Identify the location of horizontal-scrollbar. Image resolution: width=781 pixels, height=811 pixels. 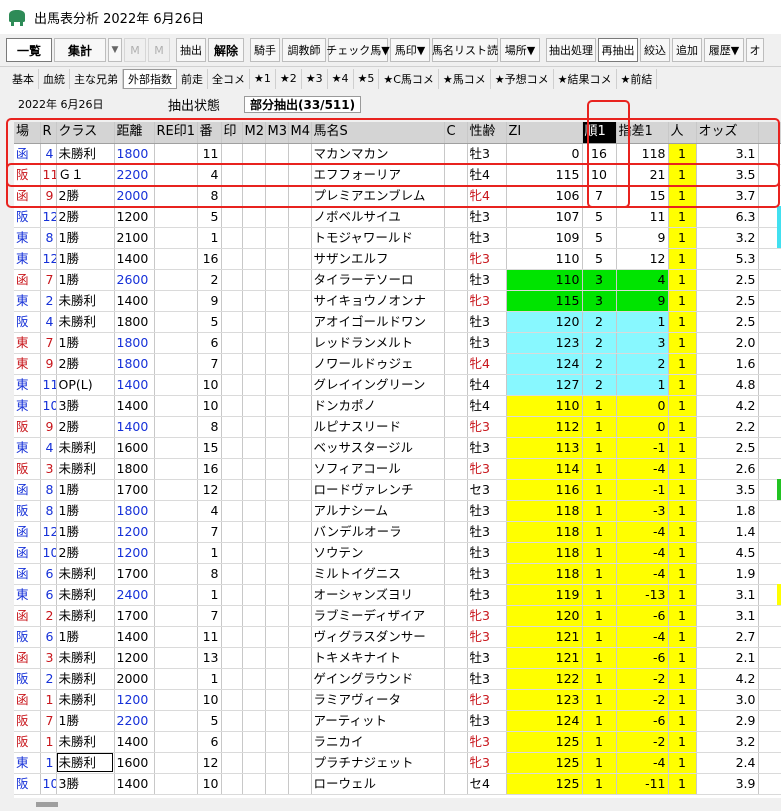
(397, 804).